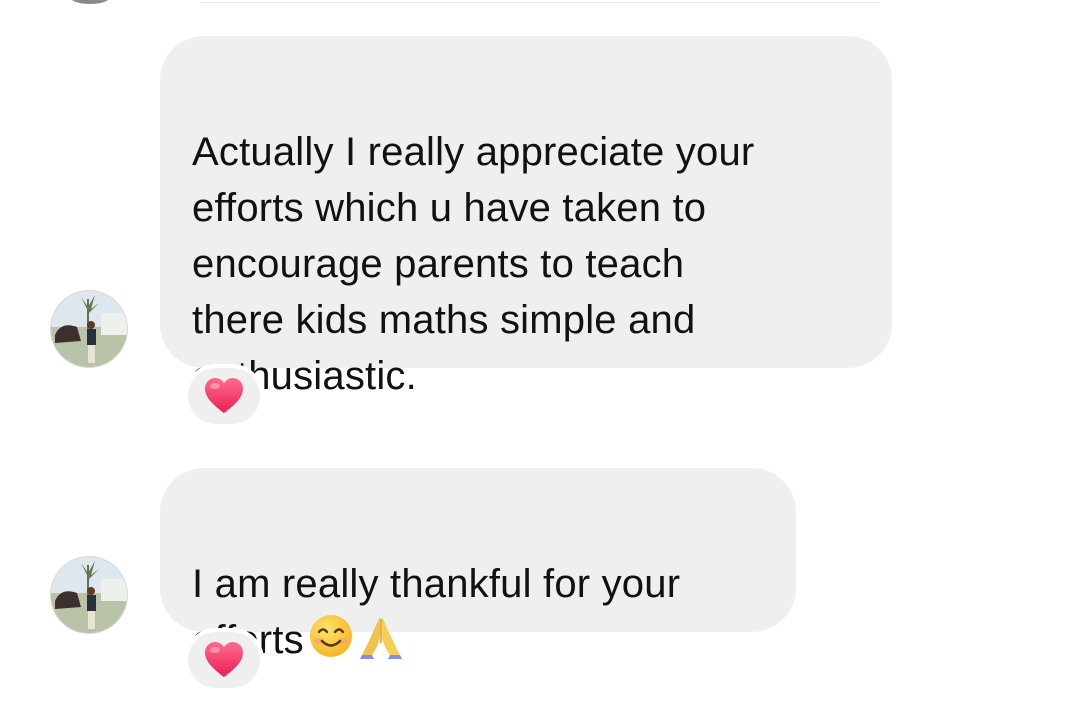 This screenshot has width=1080, height=716. Describe the element at coordinates (90, 2) in the screenshot. I see `previous-avatar-edge` at that location.